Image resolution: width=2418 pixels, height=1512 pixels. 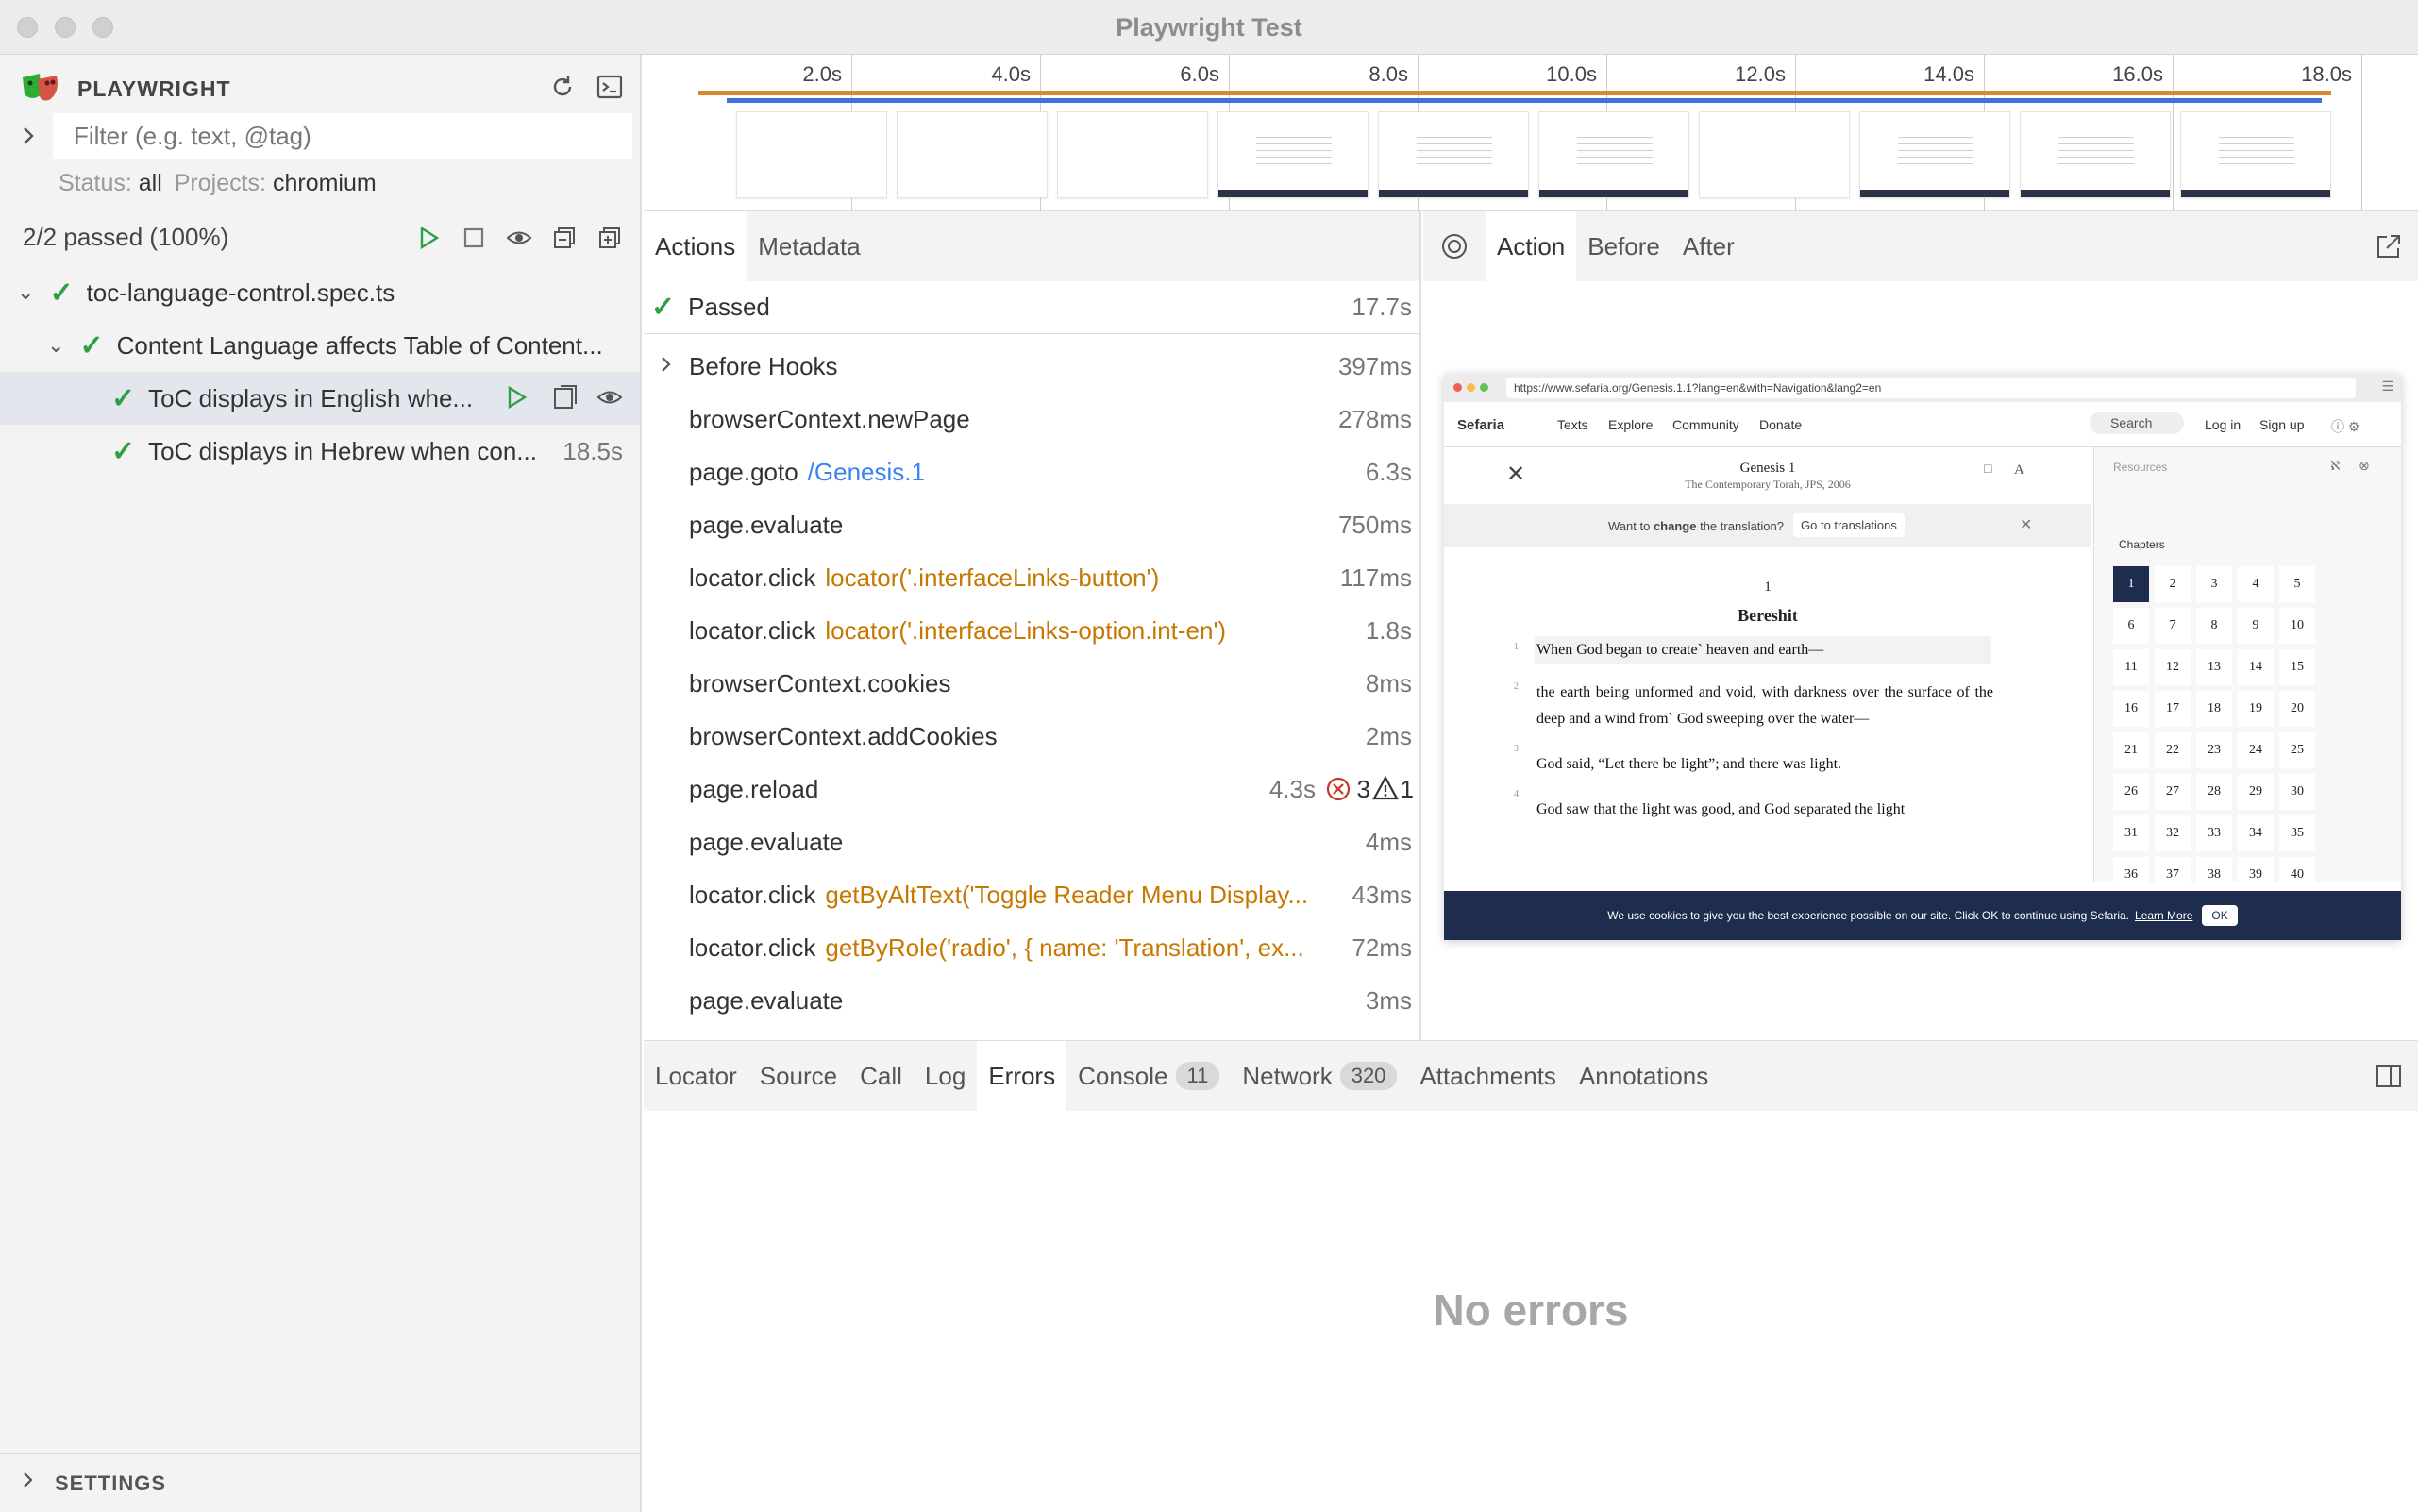 What do you see at coordinates (1849, 525) in the screenshot?
I see `go-to-translations-button: Go to translations` at bounding box center [1849, 525].